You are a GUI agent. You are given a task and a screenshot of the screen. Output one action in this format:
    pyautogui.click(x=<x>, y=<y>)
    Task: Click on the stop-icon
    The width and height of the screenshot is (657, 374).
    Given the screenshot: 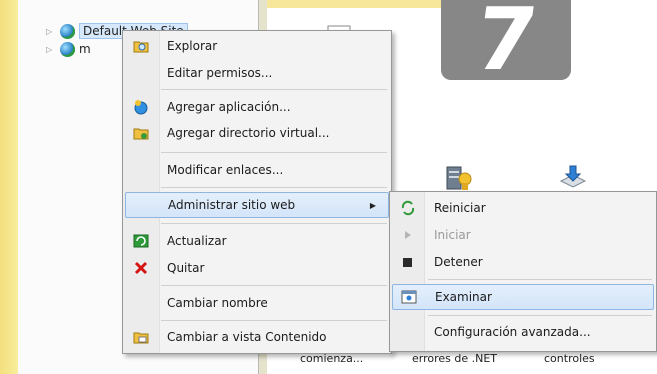 What is the action you would take?
    pyautogui.click(x=408, y=262)
    